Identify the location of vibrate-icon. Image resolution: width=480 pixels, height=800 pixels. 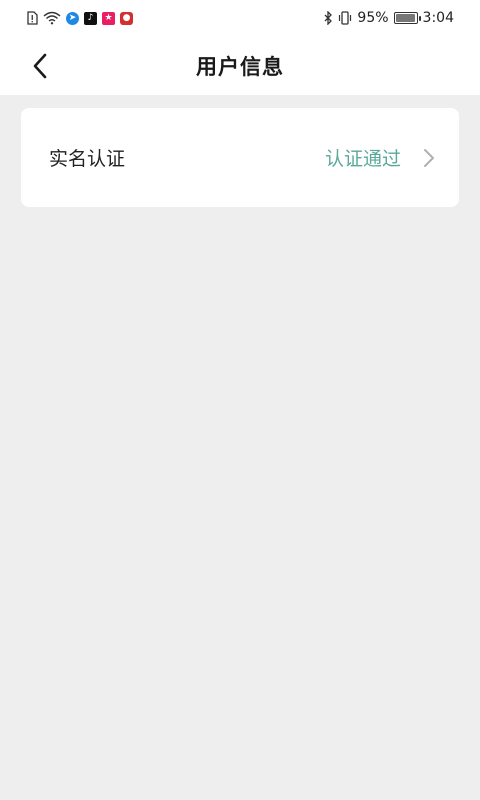
(345, 18).